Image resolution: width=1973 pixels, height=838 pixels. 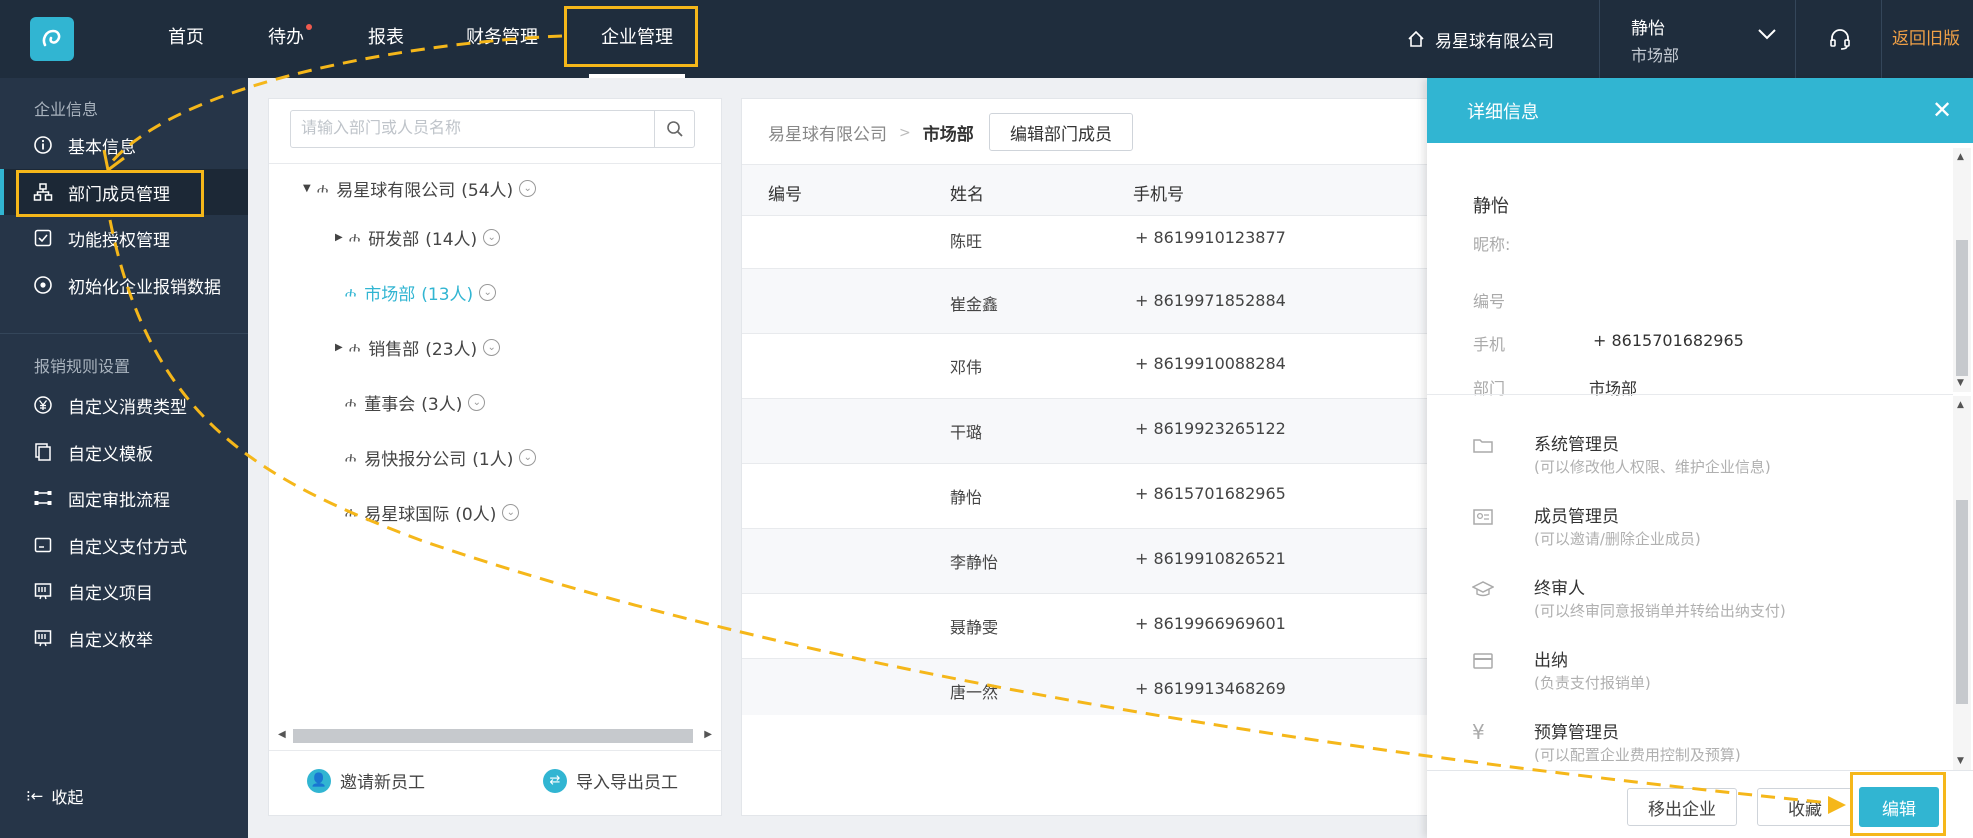 I want to click on collapse-icon: ⁝←, so click(x=35, y=796).